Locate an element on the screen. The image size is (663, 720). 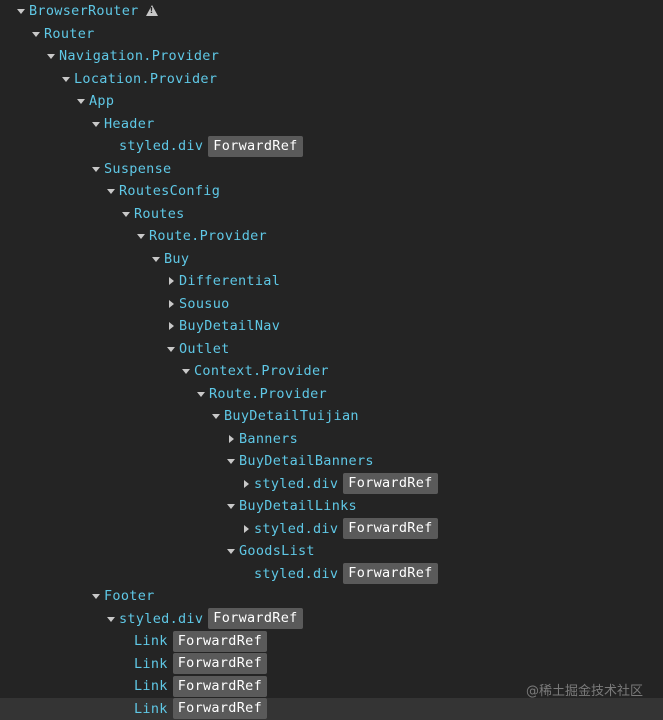
tree-row: BuyDetailTuijian is located at coordinates (331, 416).